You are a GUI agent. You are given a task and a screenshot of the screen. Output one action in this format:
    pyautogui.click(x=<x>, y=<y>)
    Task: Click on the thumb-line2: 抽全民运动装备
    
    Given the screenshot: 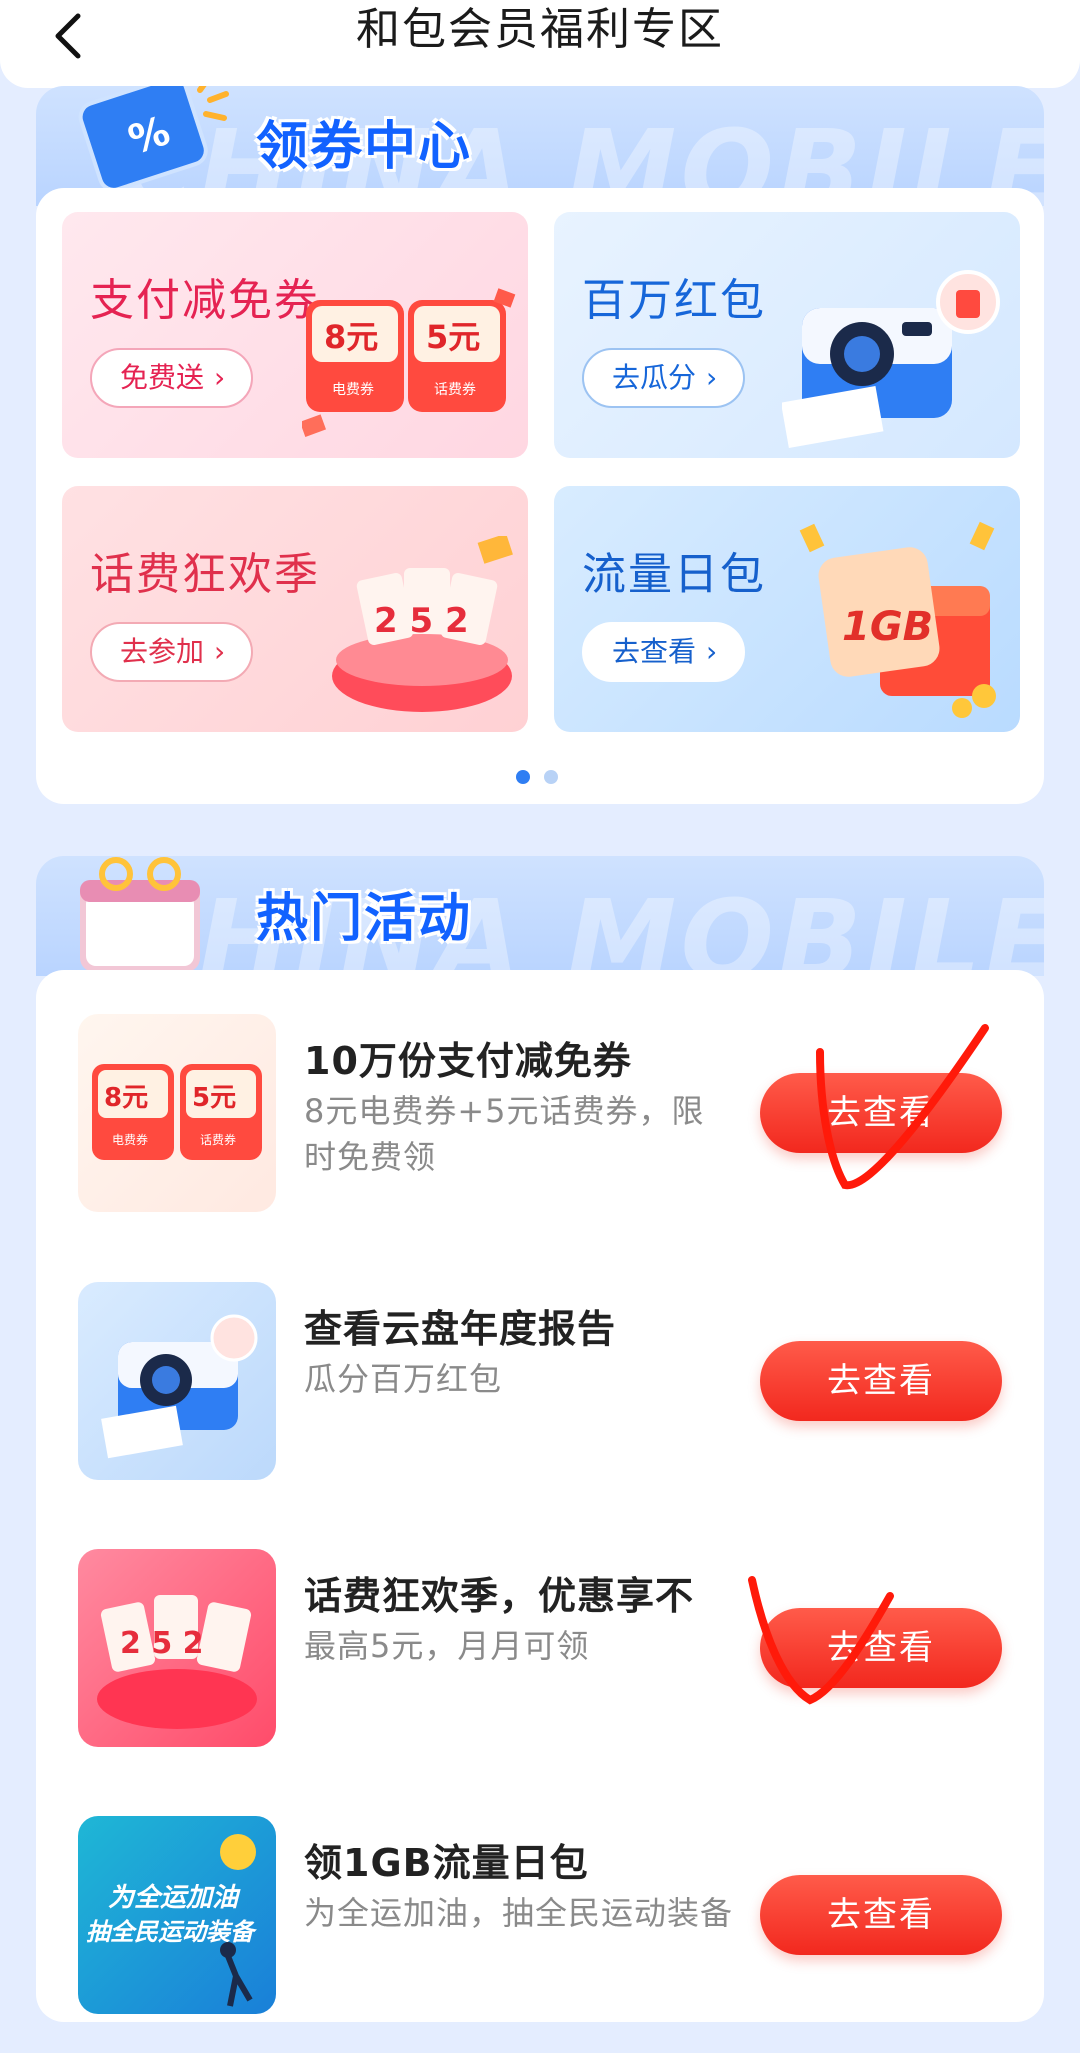 What is the action you would take?
    pyautogui.click(x=172, y=1932)
    